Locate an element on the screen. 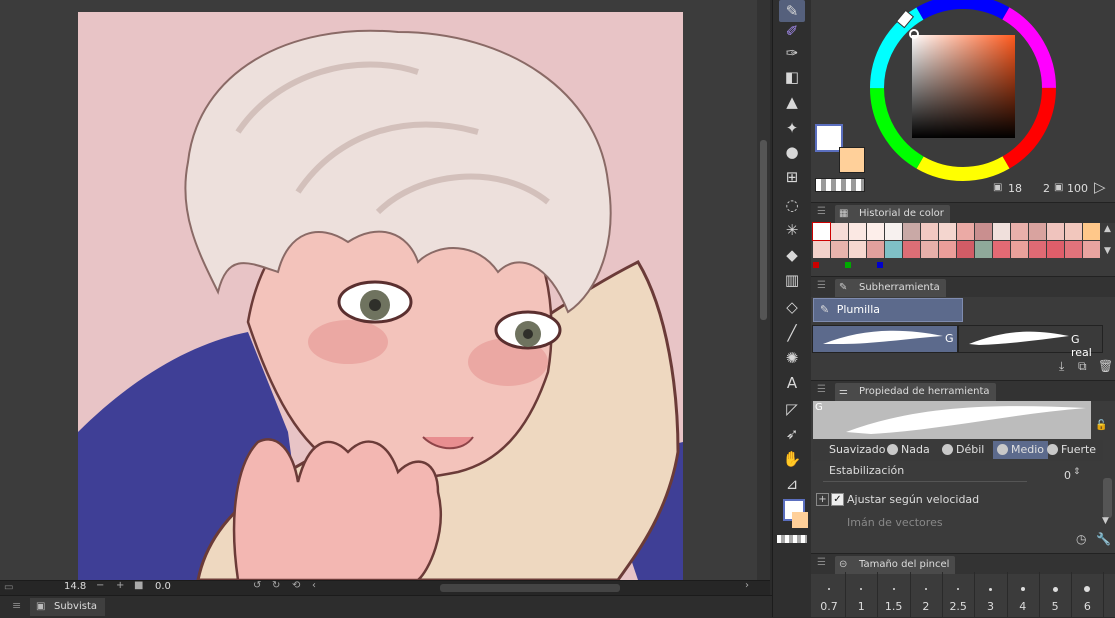 The width and height of the screenshot is (1115, 618). subview-tab: ▣ Subvista is located at coordinates (67, 607).